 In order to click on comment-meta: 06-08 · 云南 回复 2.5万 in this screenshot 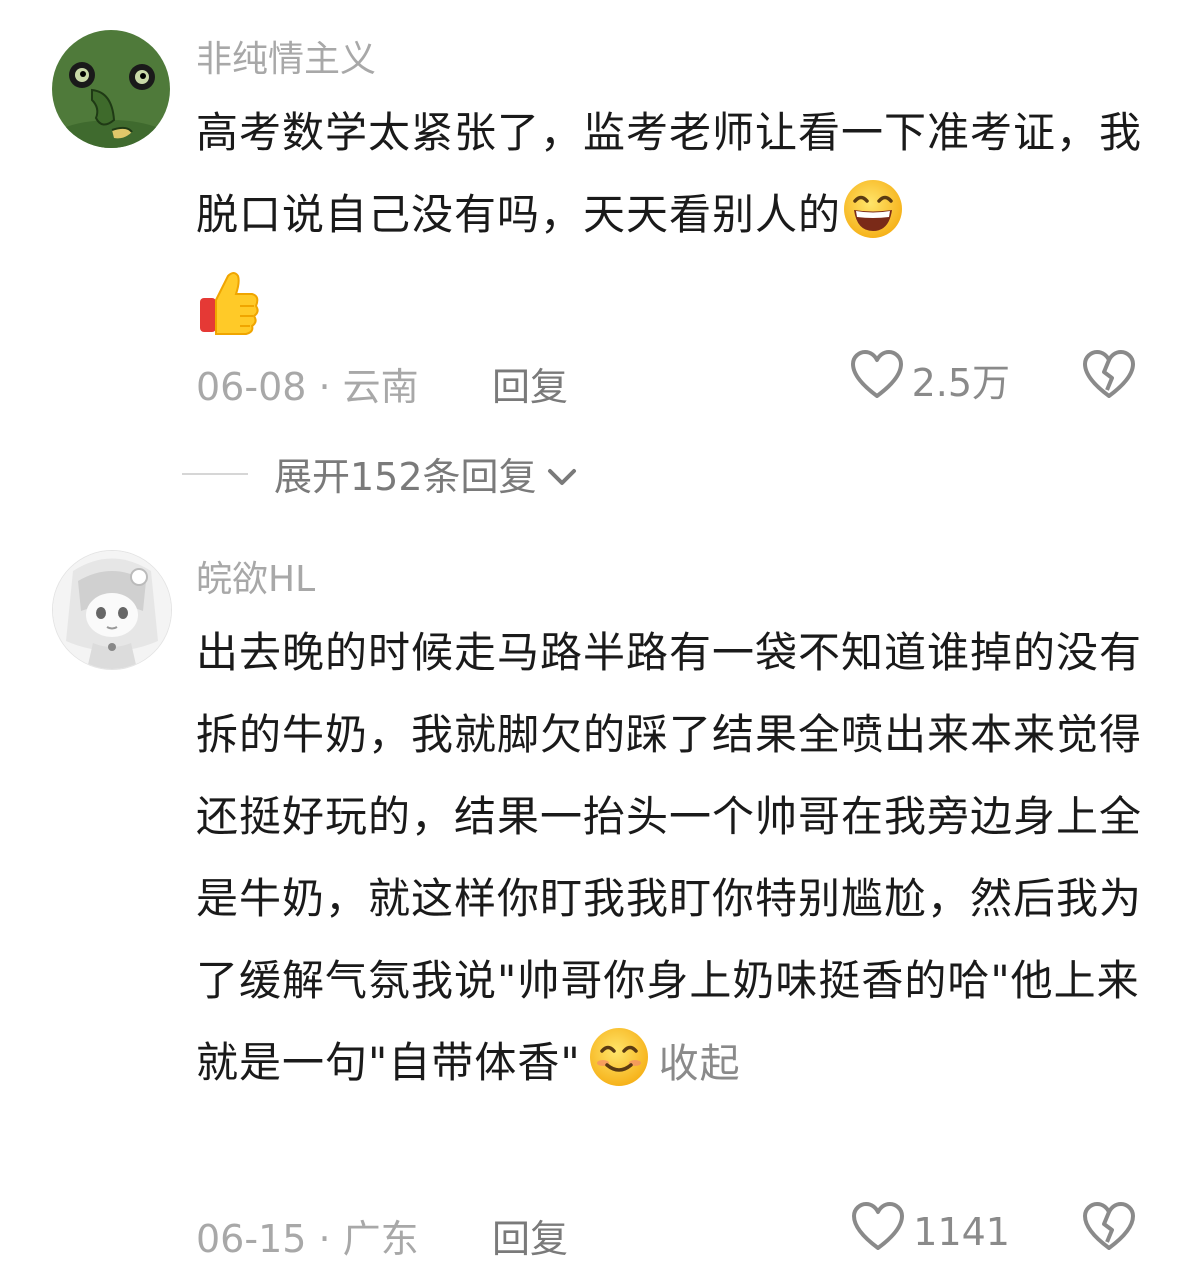, I will do `click(673, 379)`.